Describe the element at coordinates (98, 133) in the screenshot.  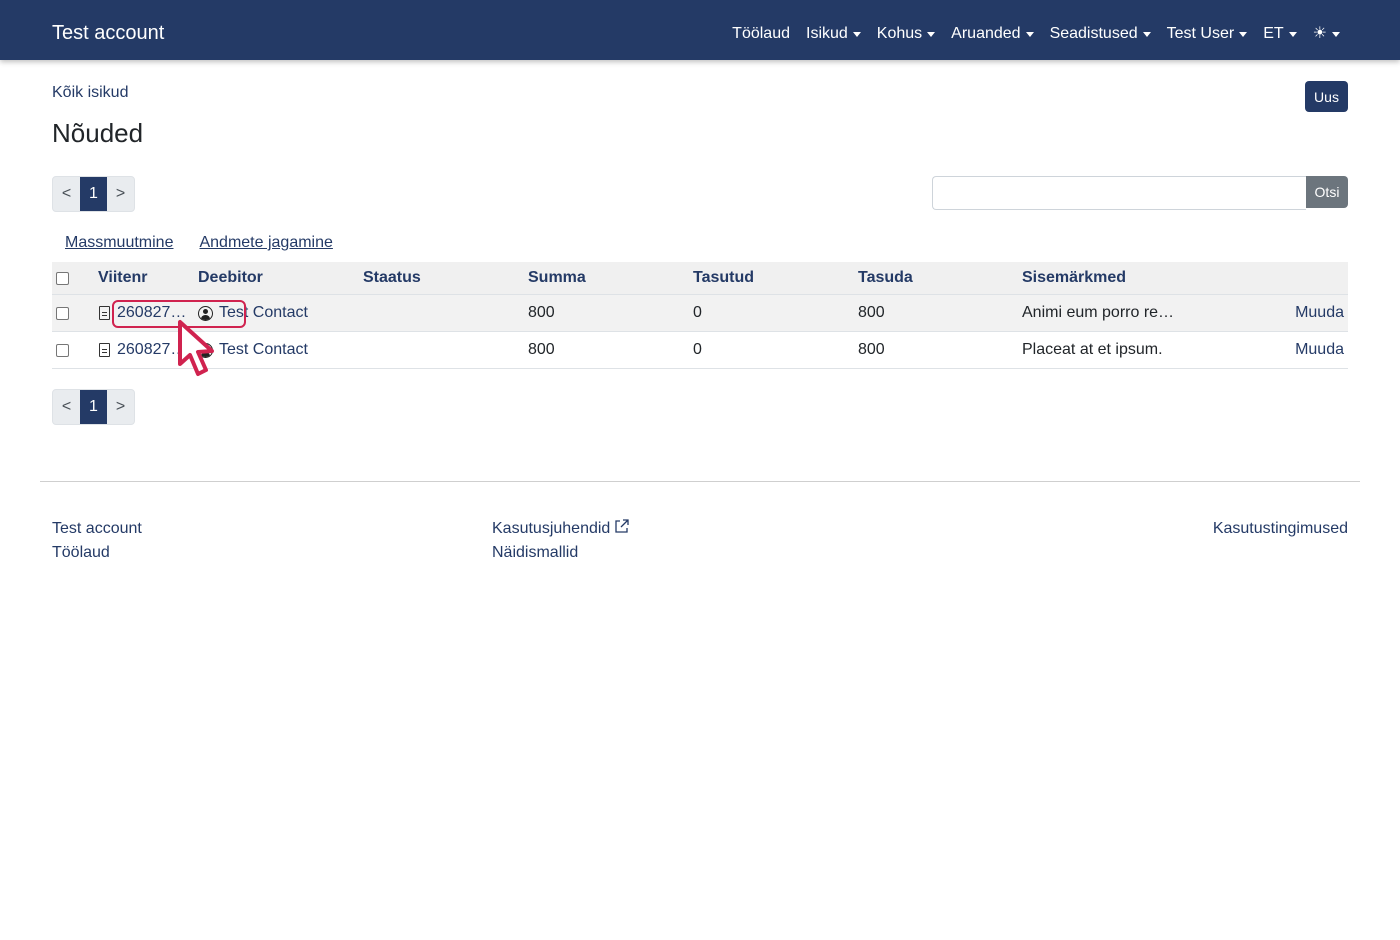
I see `page-title: Nõuded` at that location.